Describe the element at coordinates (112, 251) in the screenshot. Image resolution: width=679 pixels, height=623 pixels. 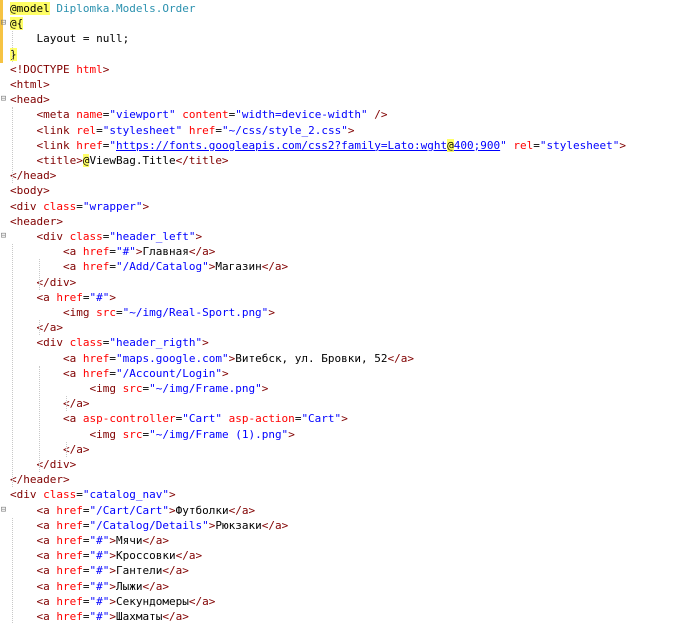
I see `code-text: <a href="#">Главная</a>` at that location.